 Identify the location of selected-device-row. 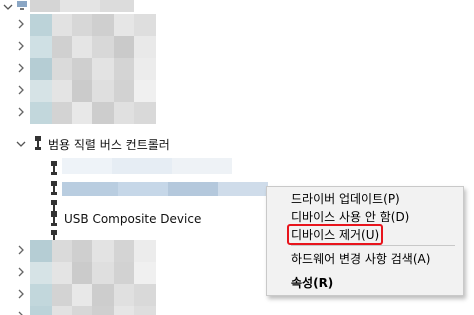
(165, 189).